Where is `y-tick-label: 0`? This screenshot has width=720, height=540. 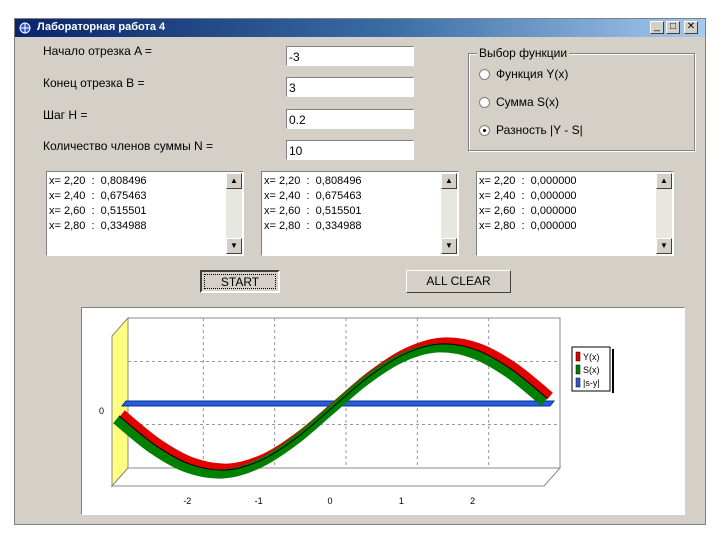 y-tick-label: 0 is located at coordinates (101, 411).